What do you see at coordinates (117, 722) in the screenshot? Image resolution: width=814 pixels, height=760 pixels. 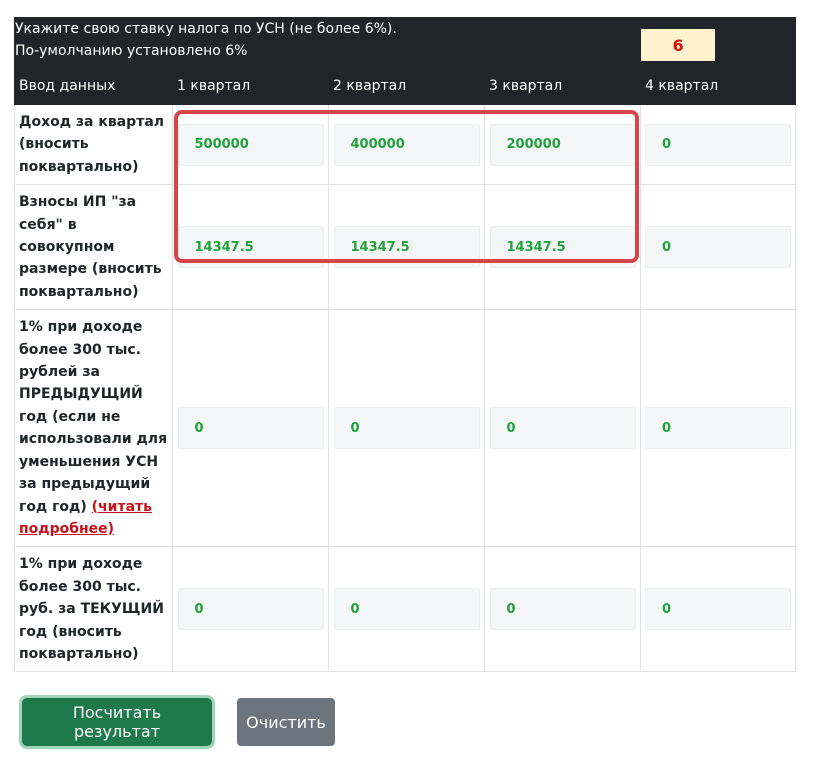 I see `calculate-button: Посчитать результат` at bounding box center [117, 722].